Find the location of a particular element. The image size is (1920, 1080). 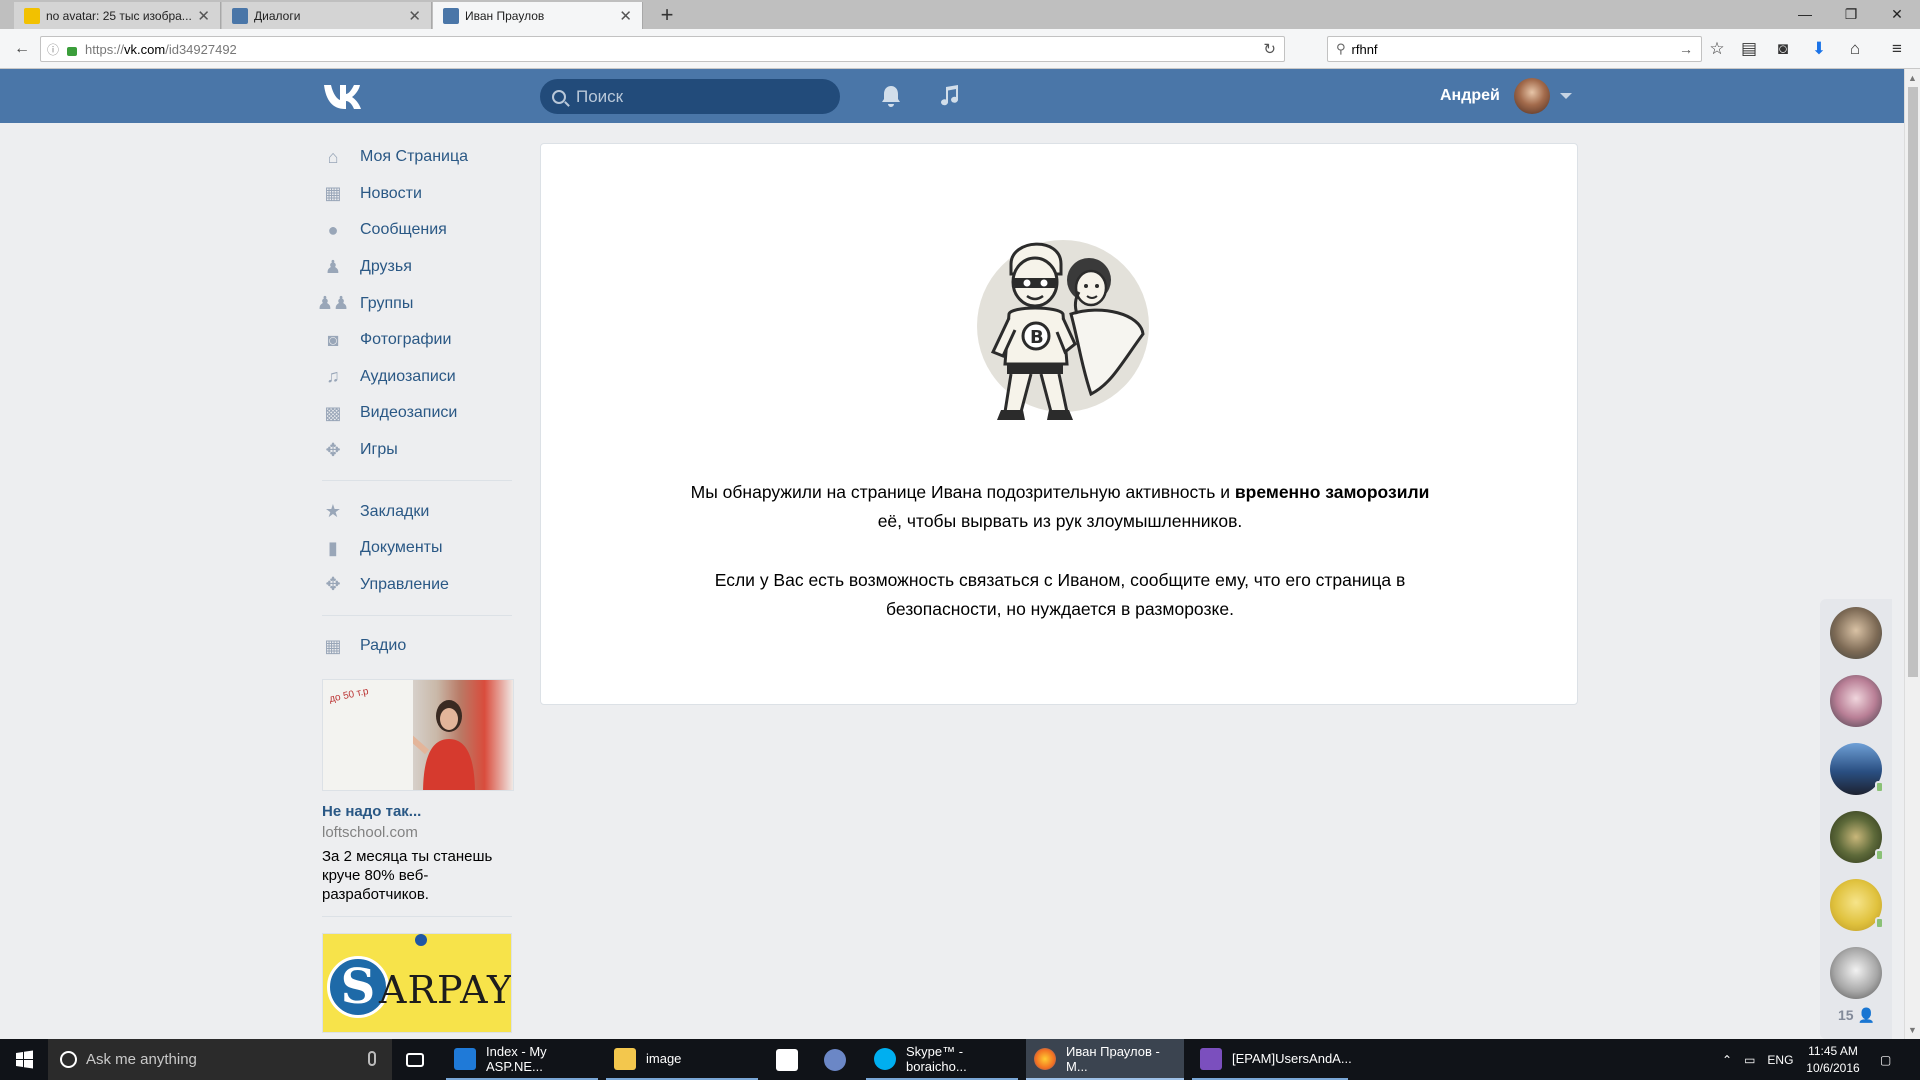

browser-tab-profile: Иван Праулов ✕ is located at coordinates (538, 15).